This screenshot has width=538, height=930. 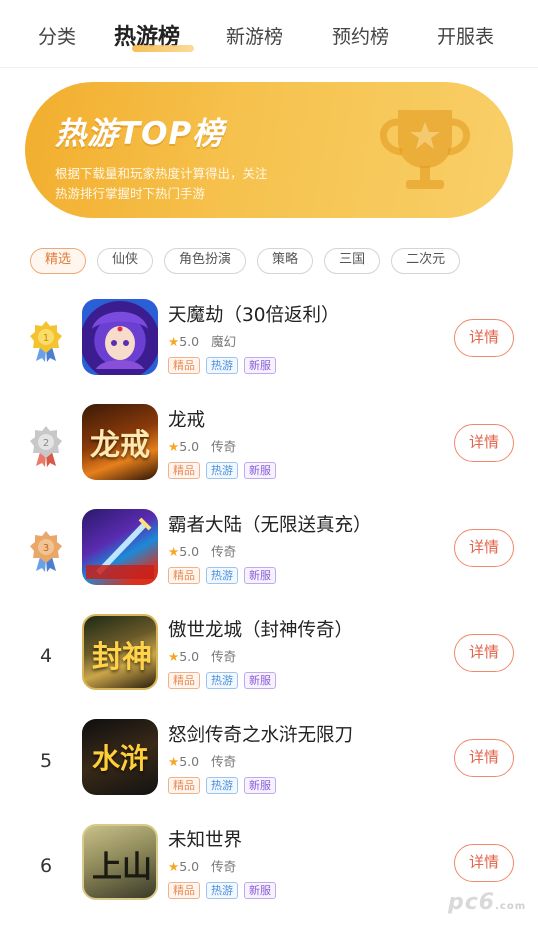 I want to click on game-icon-text: 龙戒, so click(x=120, y=445).